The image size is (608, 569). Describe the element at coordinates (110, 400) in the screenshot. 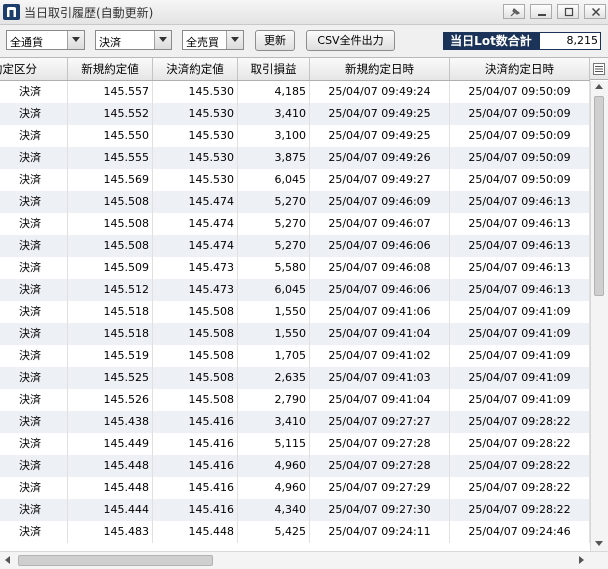

I see `cell-open-price: 145.526` at that location.